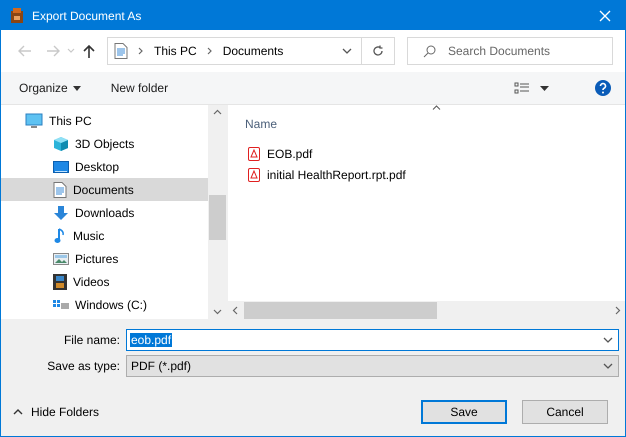 This screenshot has width=626, height=437. What do you see at coordinates (104, 258) in the screenshot?
I see `sidebar-item: Pictures` at bounding box center [104, 258].